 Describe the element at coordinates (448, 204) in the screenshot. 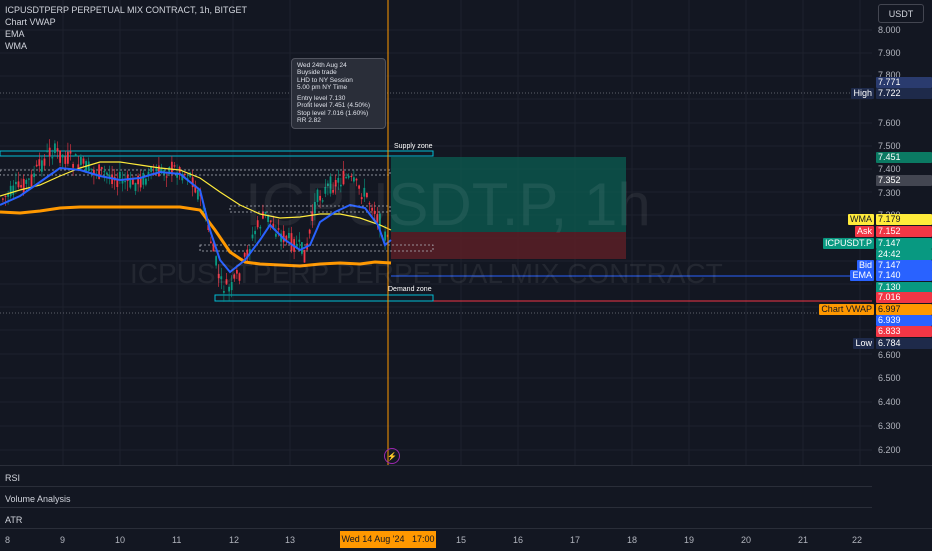

I see `watermark-ticker: ICPUSDT.P, 1h` at that location.